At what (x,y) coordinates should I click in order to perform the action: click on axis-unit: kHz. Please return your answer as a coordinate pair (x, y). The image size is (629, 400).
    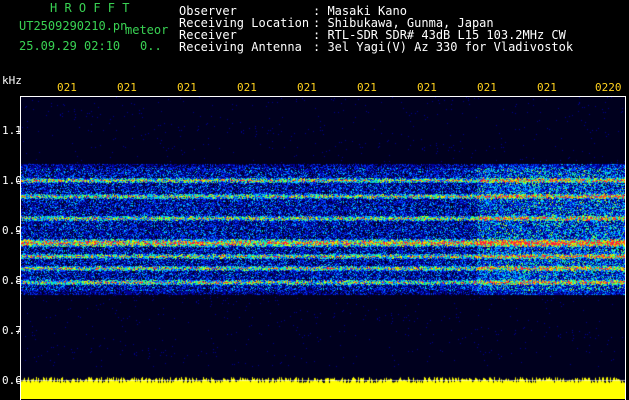
    Looking at the image, I should click on (12, 80).